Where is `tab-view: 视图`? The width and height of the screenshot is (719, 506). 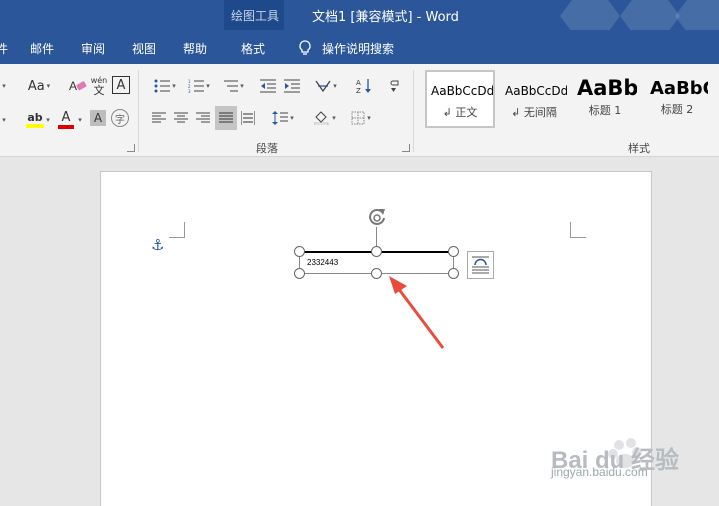 tab-view: 视图 is located at coordinates (144, 48).